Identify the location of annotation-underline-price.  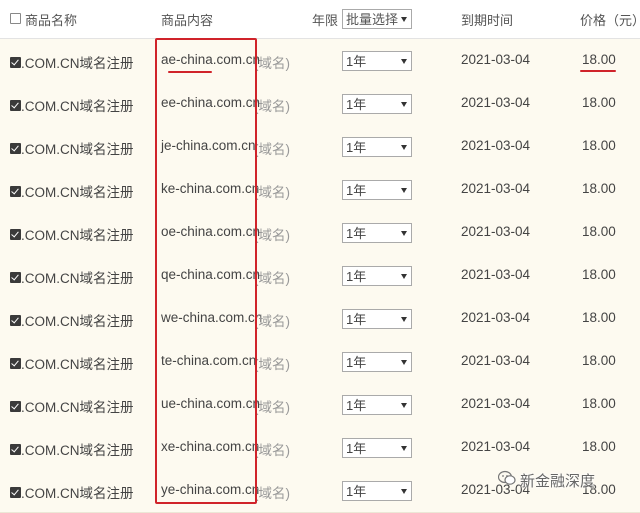
(598, 71).